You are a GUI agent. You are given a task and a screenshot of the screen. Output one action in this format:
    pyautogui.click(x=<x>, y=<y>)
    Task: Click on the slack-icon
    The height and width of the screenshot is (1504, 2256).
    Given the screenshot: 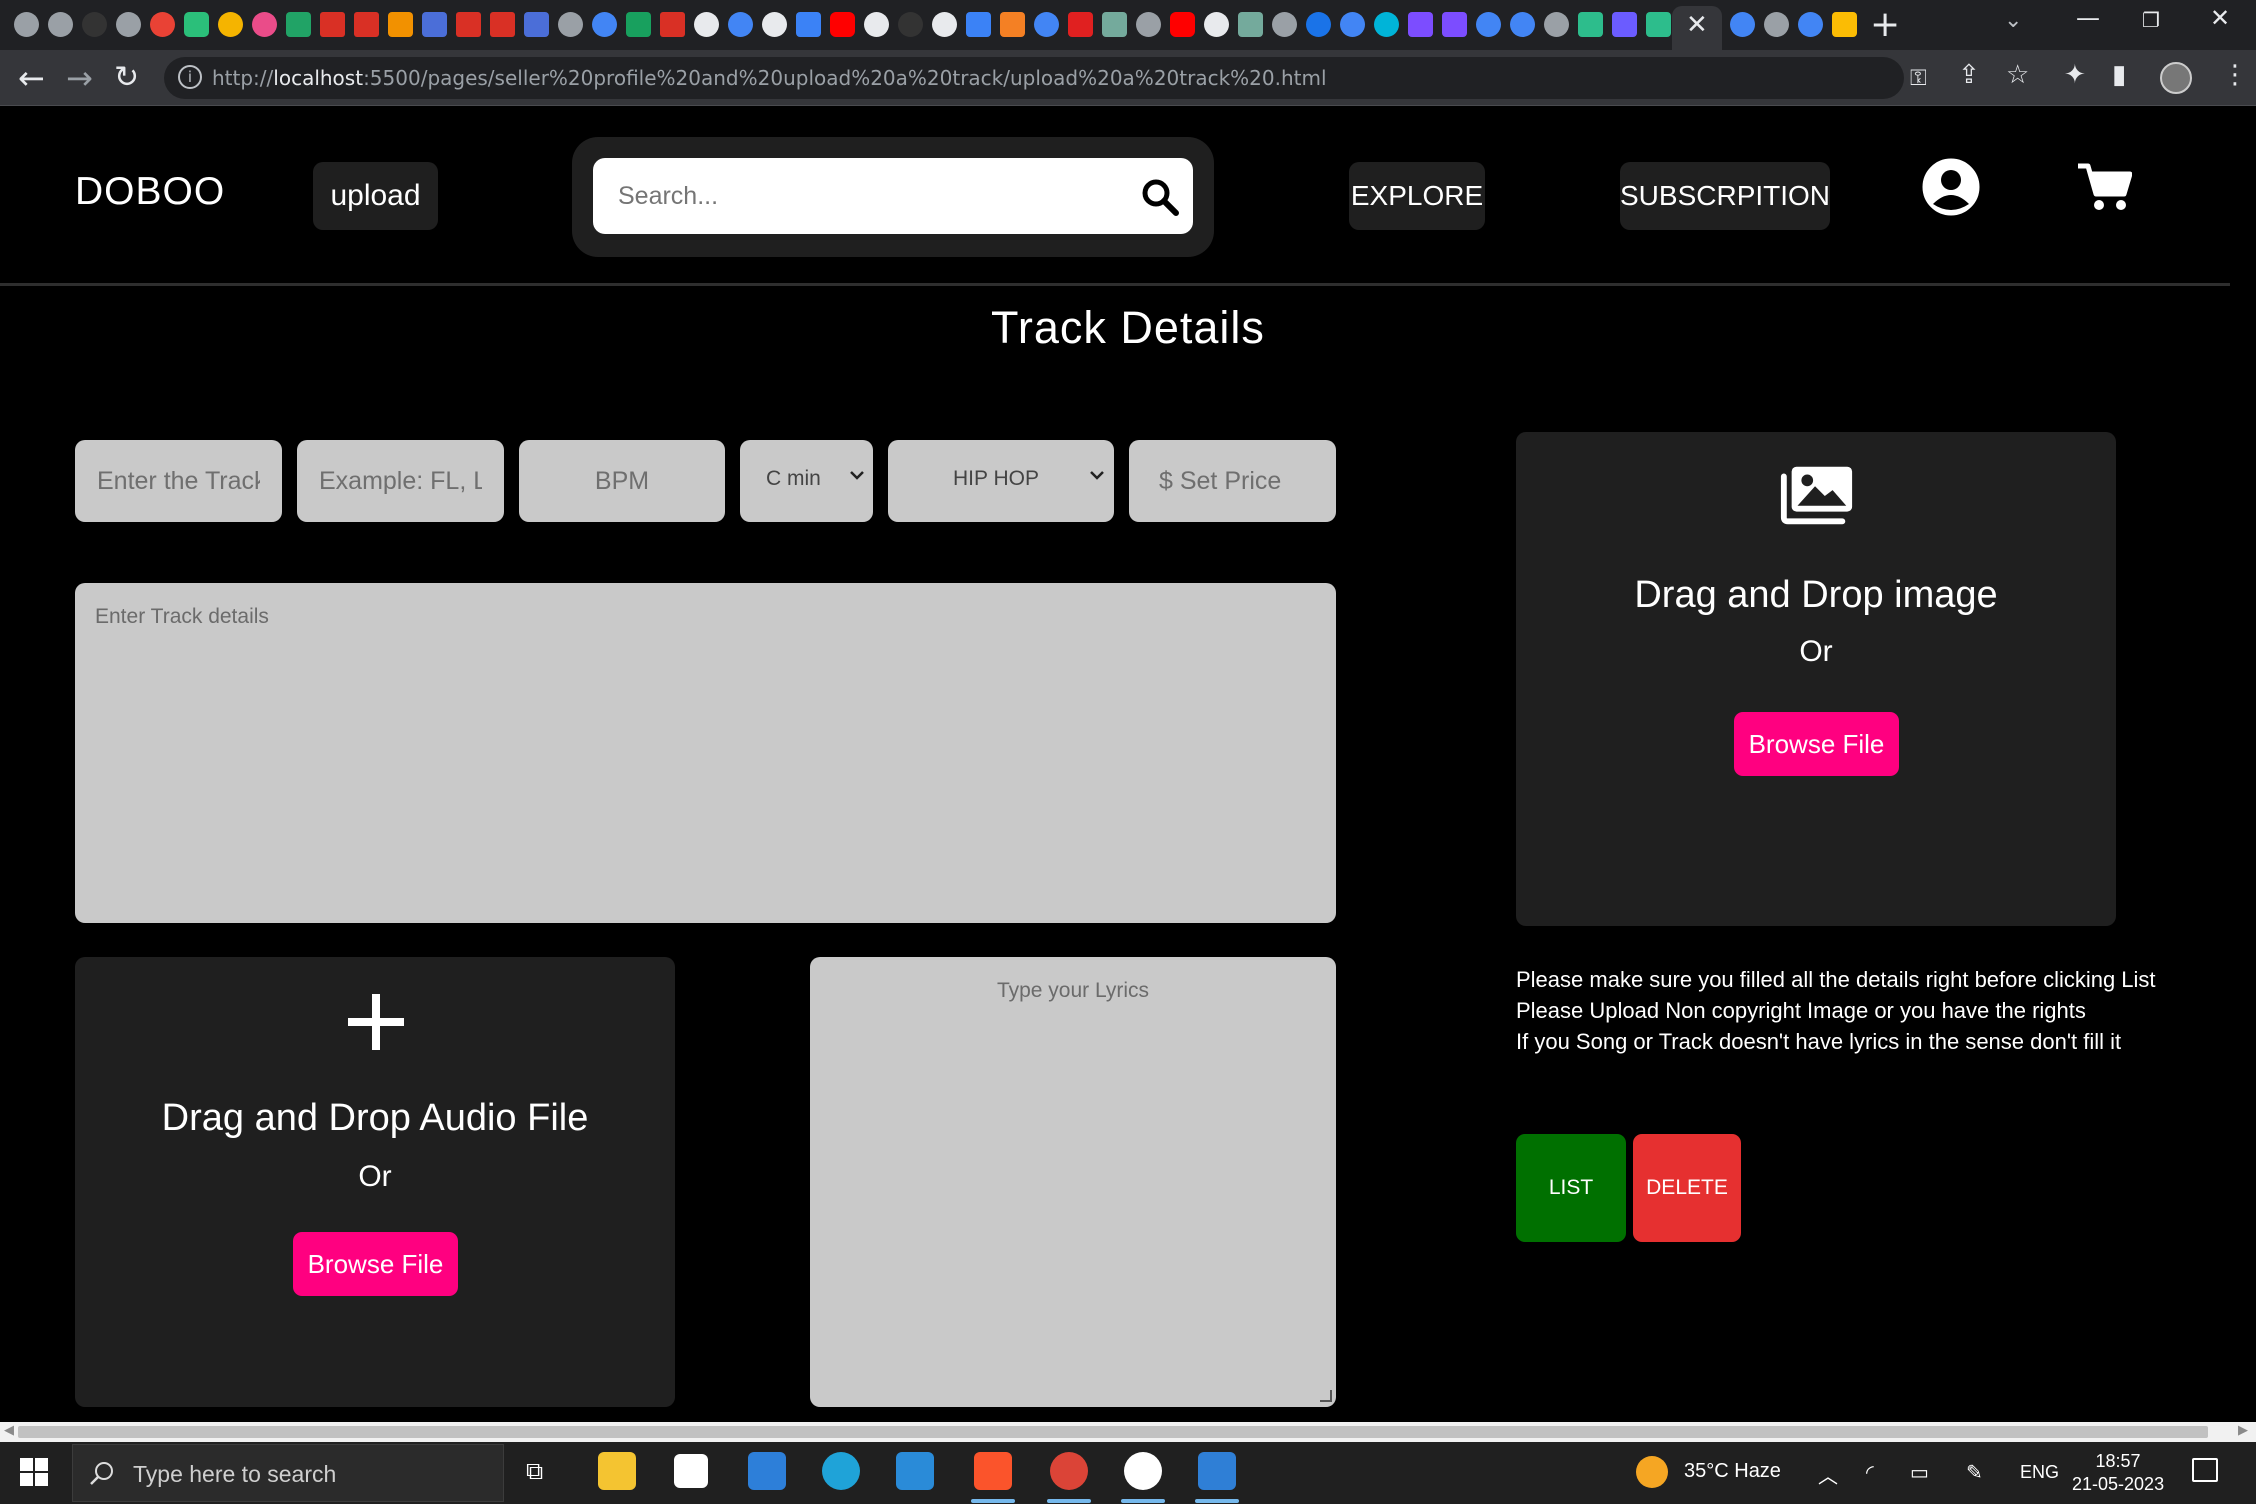 What is the action you would take?
    pyautogui.click(x=1143, y=1471)
    